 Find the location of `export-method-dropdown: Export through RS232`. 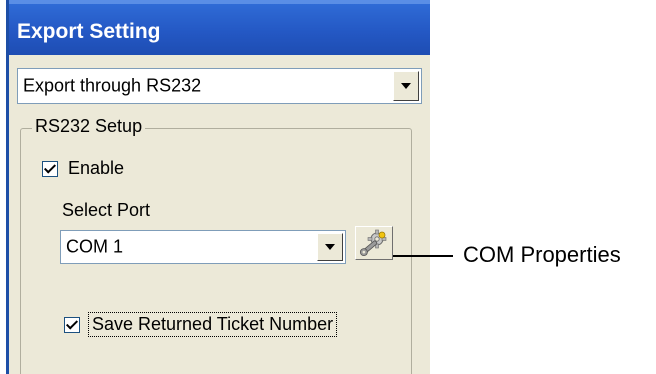

export-method-dropdown: Export through RS232 is located at coordinates (219, 86).